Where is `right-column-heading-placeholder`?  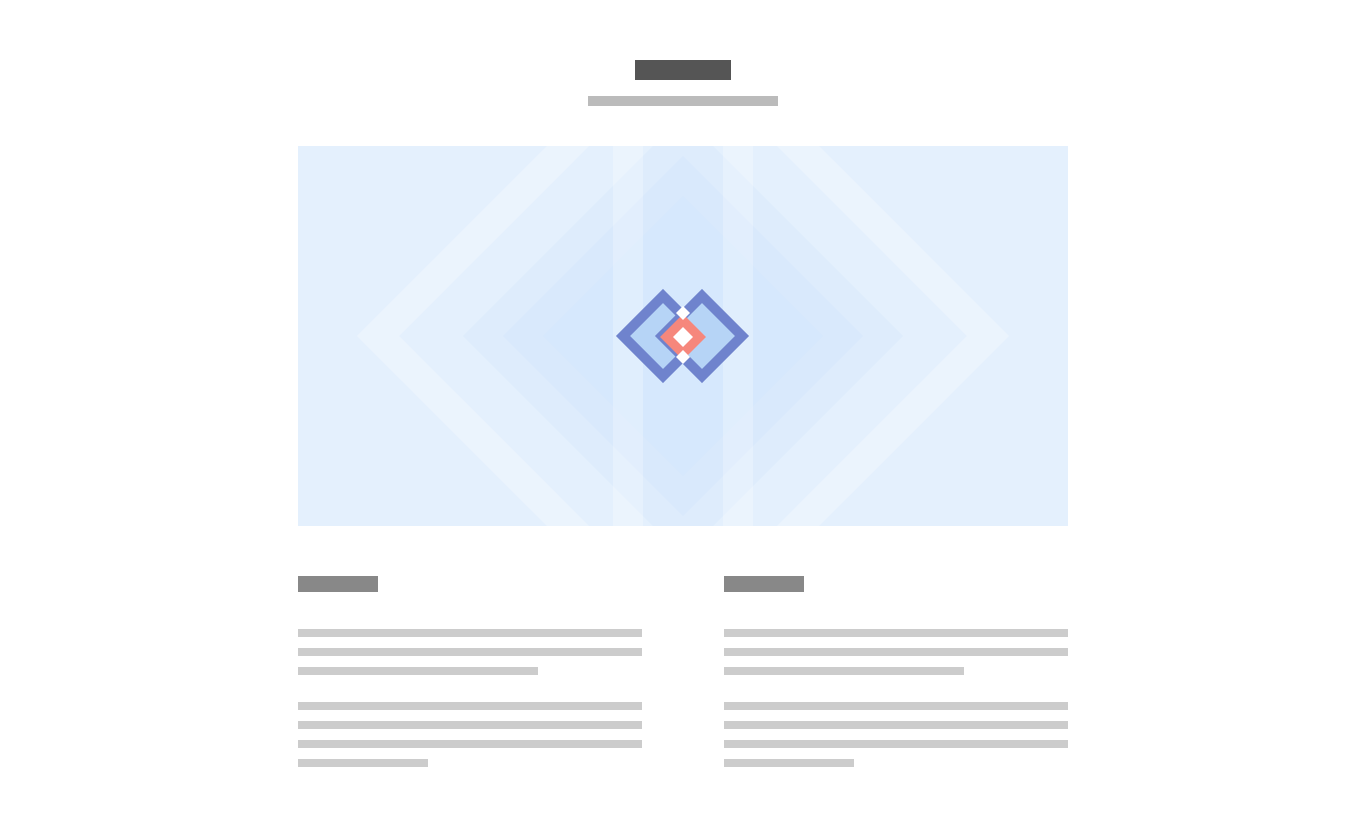 right-column-heading-placeholder is located at coordinates (764, 584).